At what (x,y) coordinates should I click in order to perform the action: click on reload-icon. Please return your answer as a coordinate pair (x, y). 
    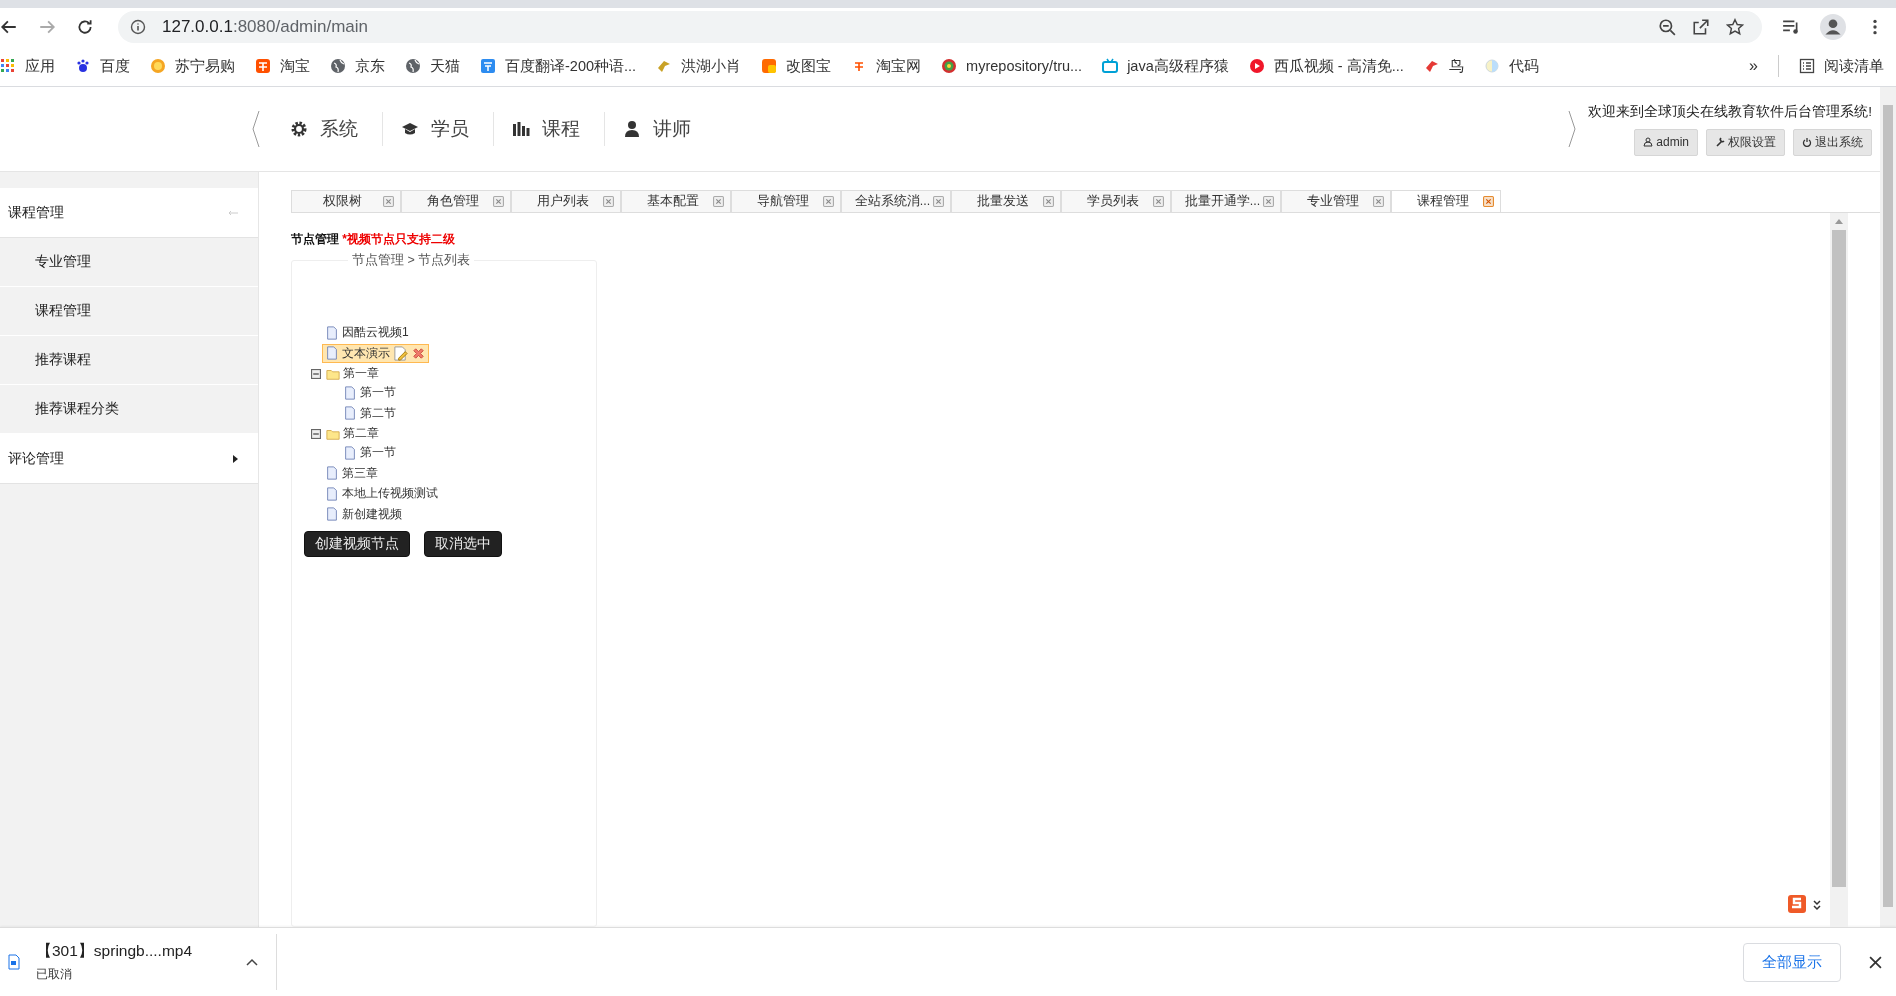
    Looking at the image, I should click on (85, 27).